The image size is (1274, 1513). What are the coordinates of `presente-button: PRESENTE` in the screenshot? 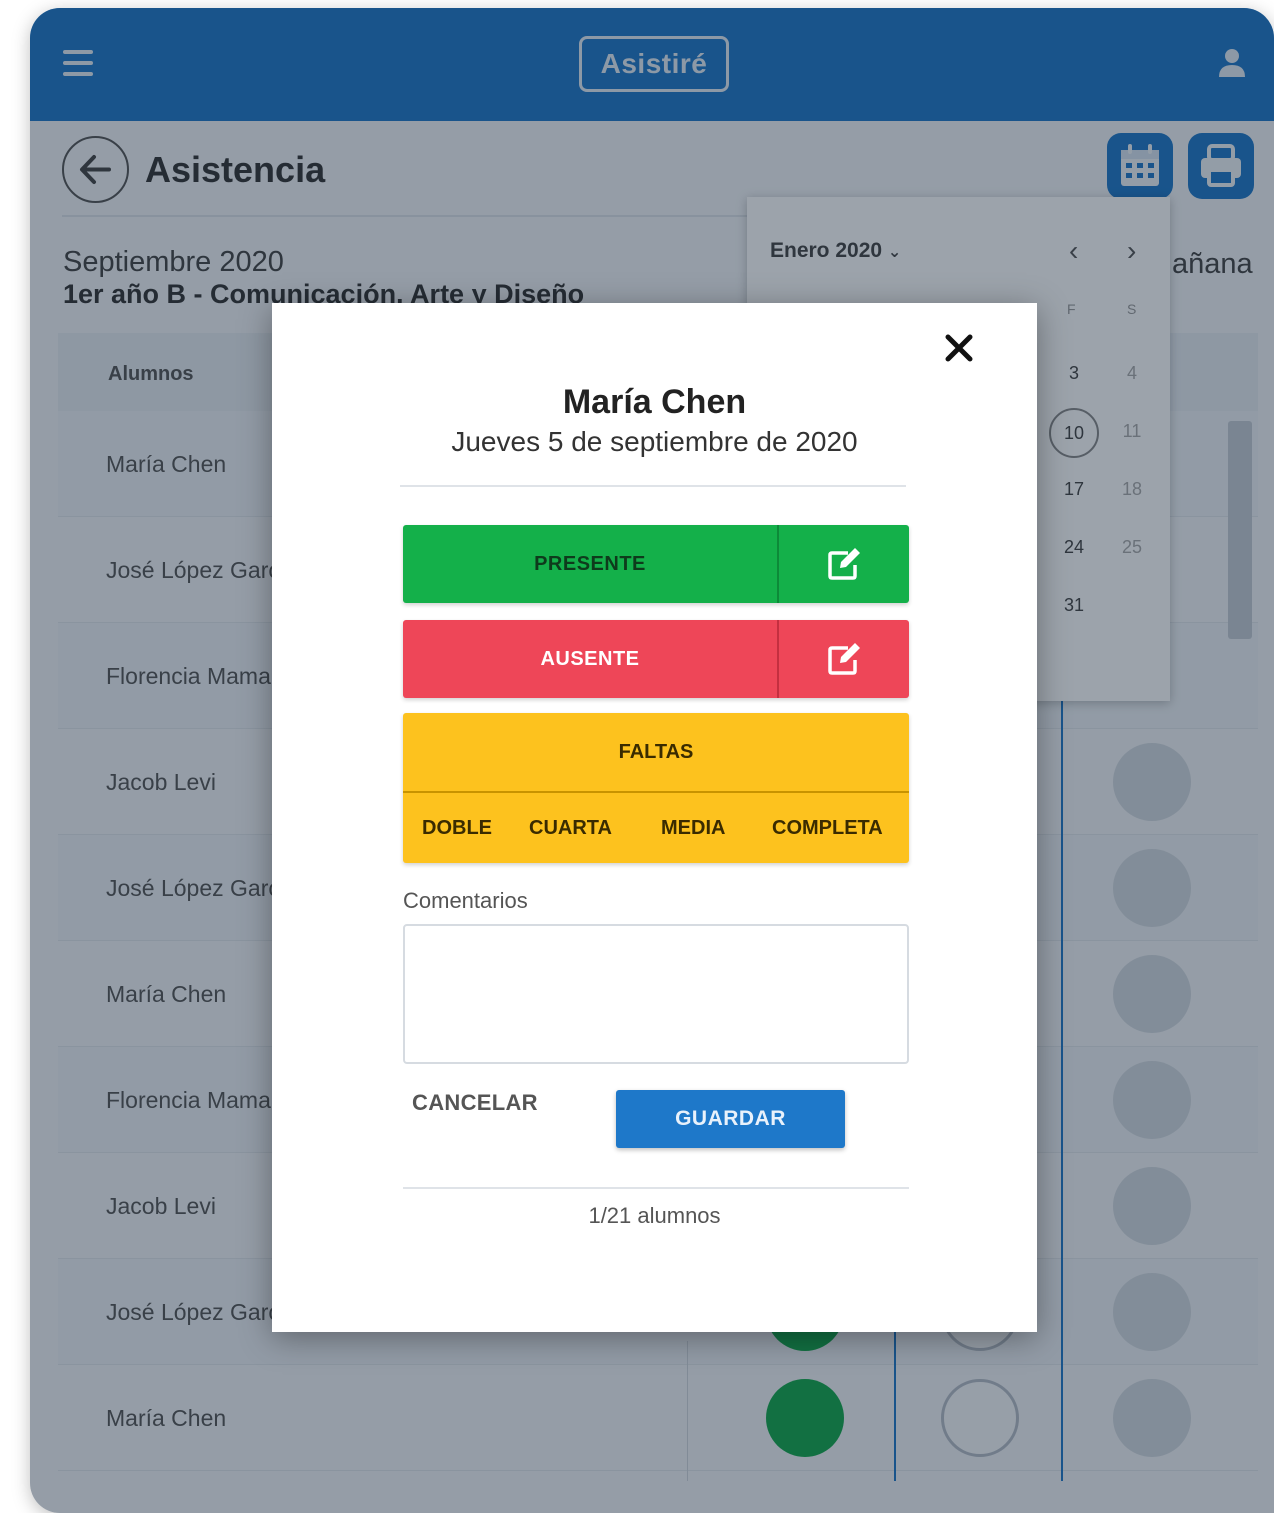 It's located at (590, 564).